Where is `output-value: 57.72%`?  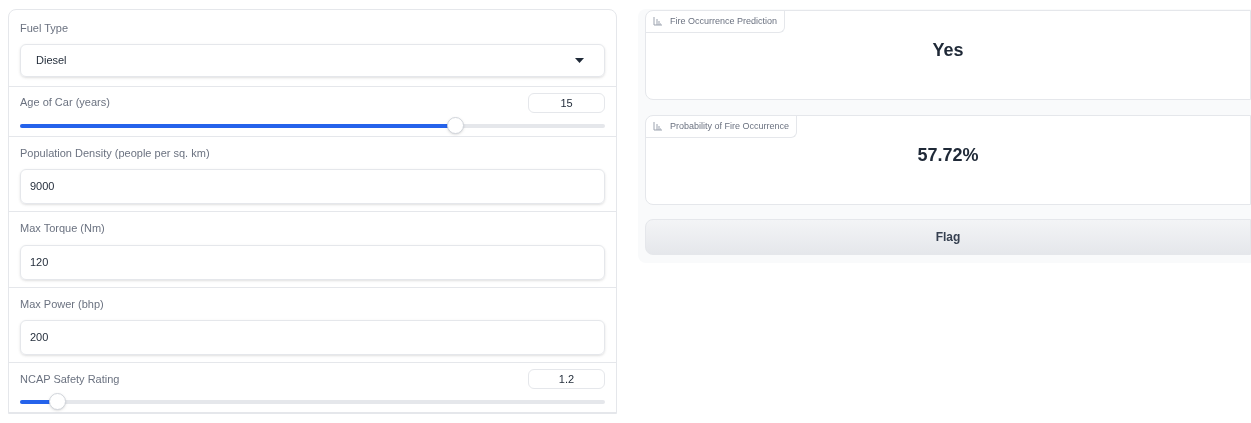 output-value: 57.72% is located at coordinates (948, 155).